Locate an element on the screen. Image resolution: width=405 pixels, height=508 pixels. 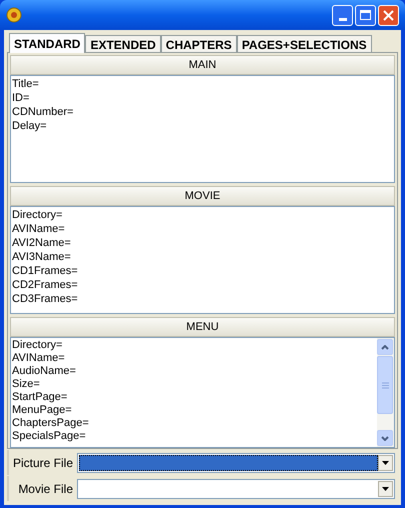
scroll-thumb is located at coordinates (385, 385).